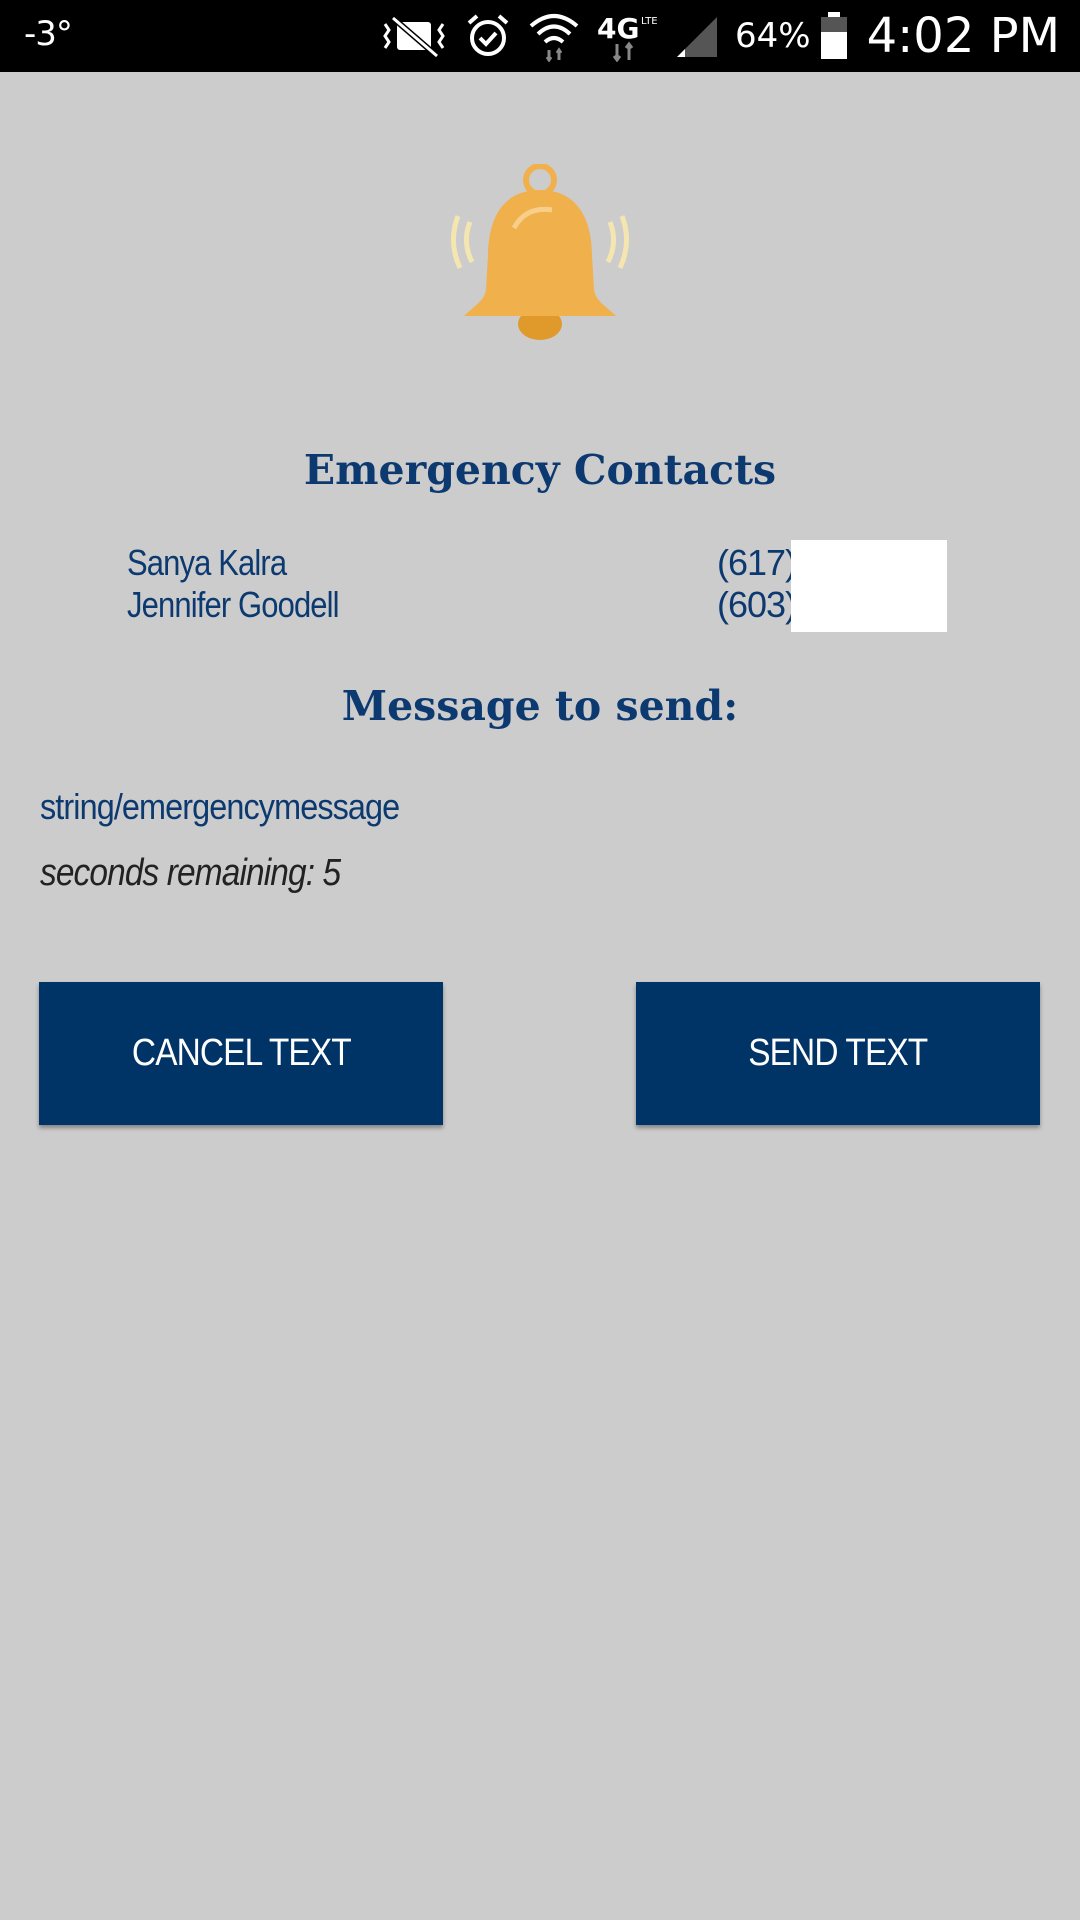  What do you see at coordinates (869, 586) in the screenshot?
I see `redacted-phone-block` at bounding box center [869, 586].